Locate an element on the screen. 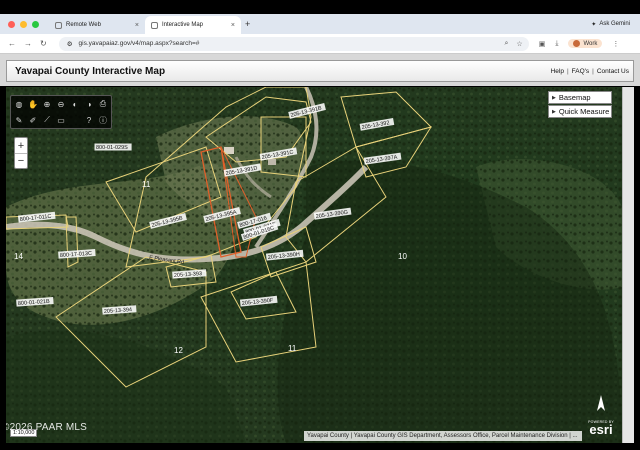  site-info-icon: ⚙ is located at coordinates (70, 44).